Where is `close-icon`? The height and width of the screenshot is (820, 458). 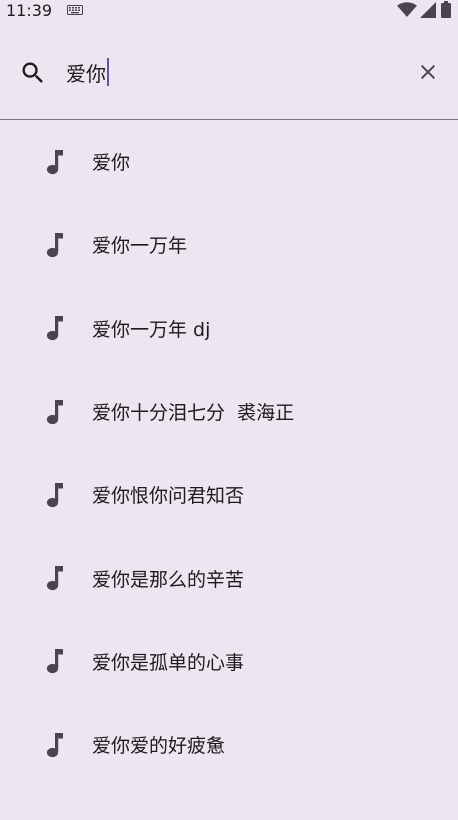
close-icon is located at coordinates (428, 72).